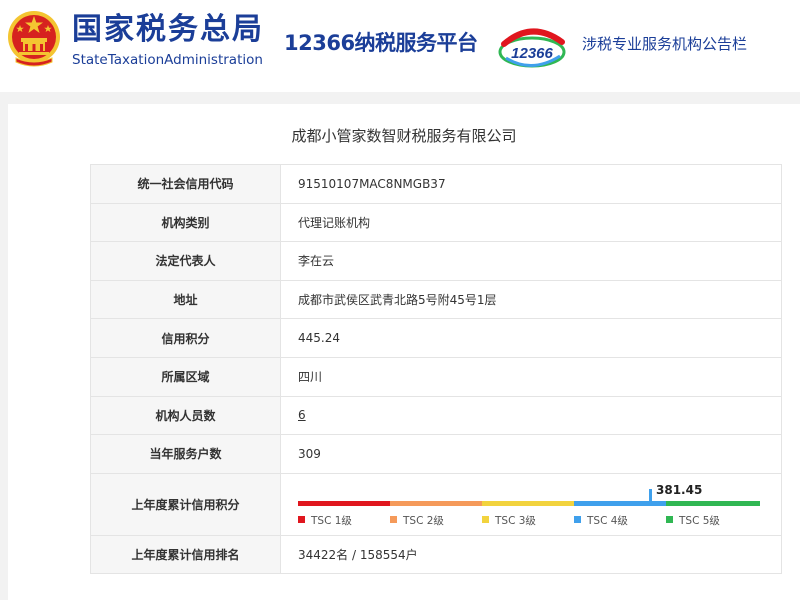 Image resolution: width=800 pixels, height=600 pixels. What do you see at coordinates (185, 299) in the screenshot?
I see `row-label: 地址` at bounding box center [185, 299].